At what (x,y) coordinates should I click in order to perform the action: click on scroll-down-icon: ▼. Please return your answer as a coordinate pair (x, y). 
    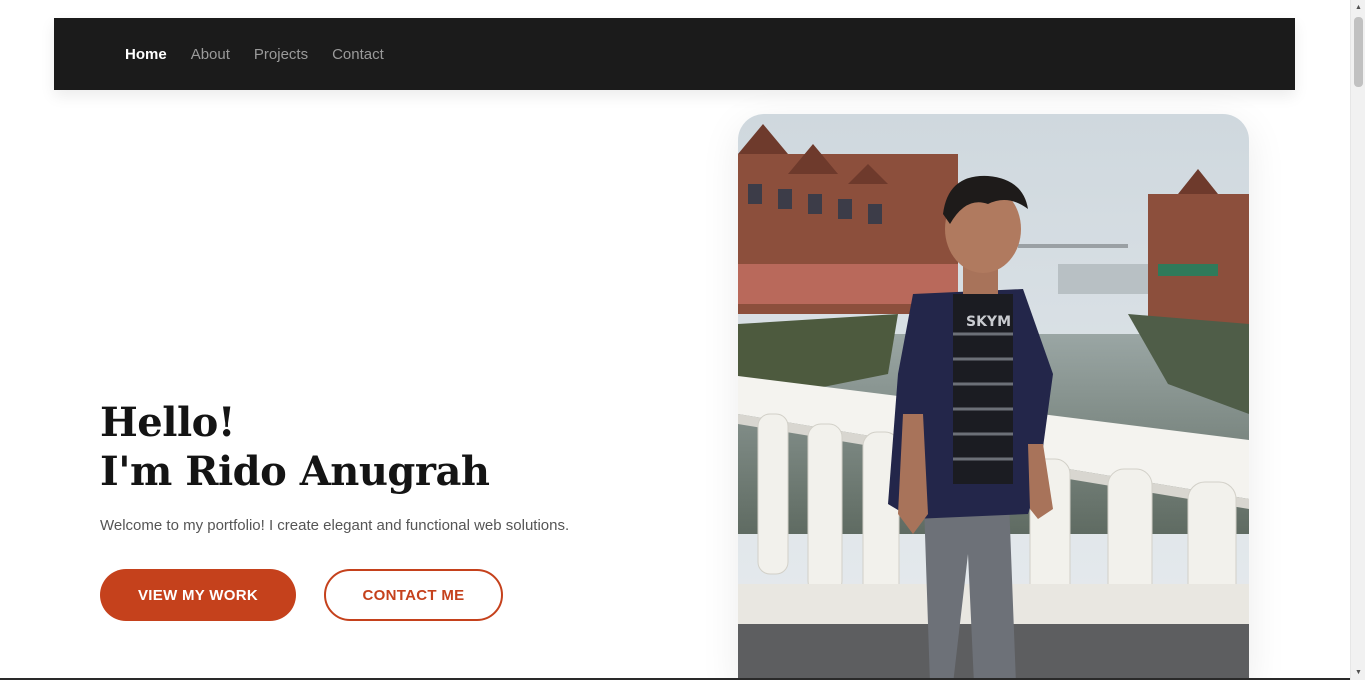
    Looking at the image, I should click on (1358, 672).